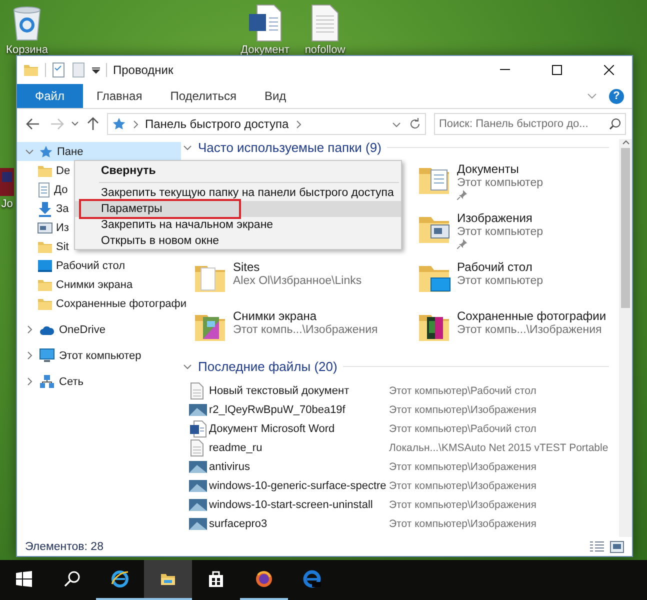  What do you see at coordinates (626, 142) in the screenshot?
I see `scroll-up-icon` at bounding box center [626, 142].